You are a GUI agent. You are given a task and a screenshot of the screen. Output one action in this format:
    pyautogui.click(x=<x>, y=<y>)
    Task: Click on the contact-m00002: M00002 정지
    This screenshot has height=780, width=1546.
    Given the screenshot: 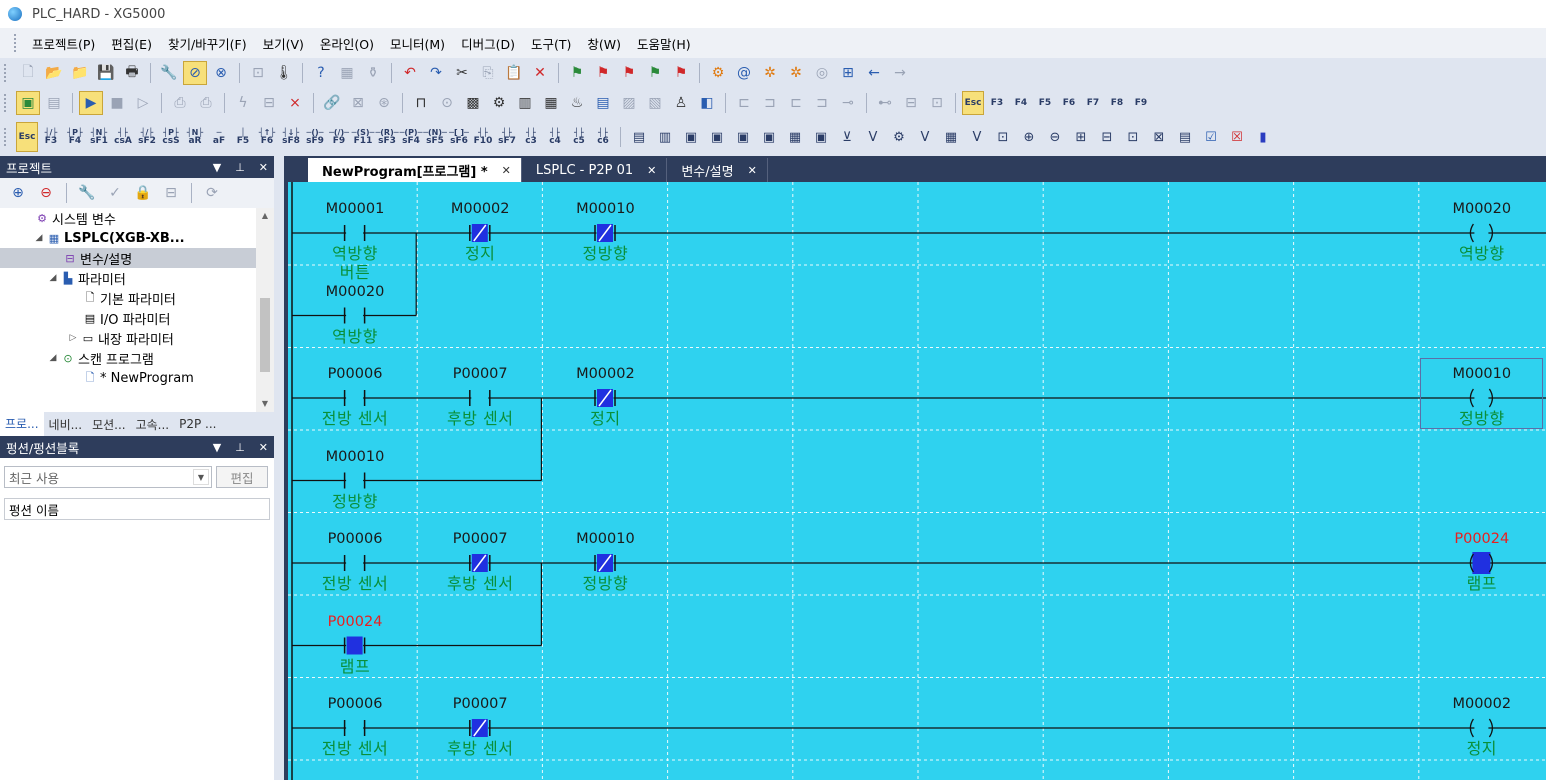 What is the action you would take?
    pyautogui.click(x=605, y=395)
    